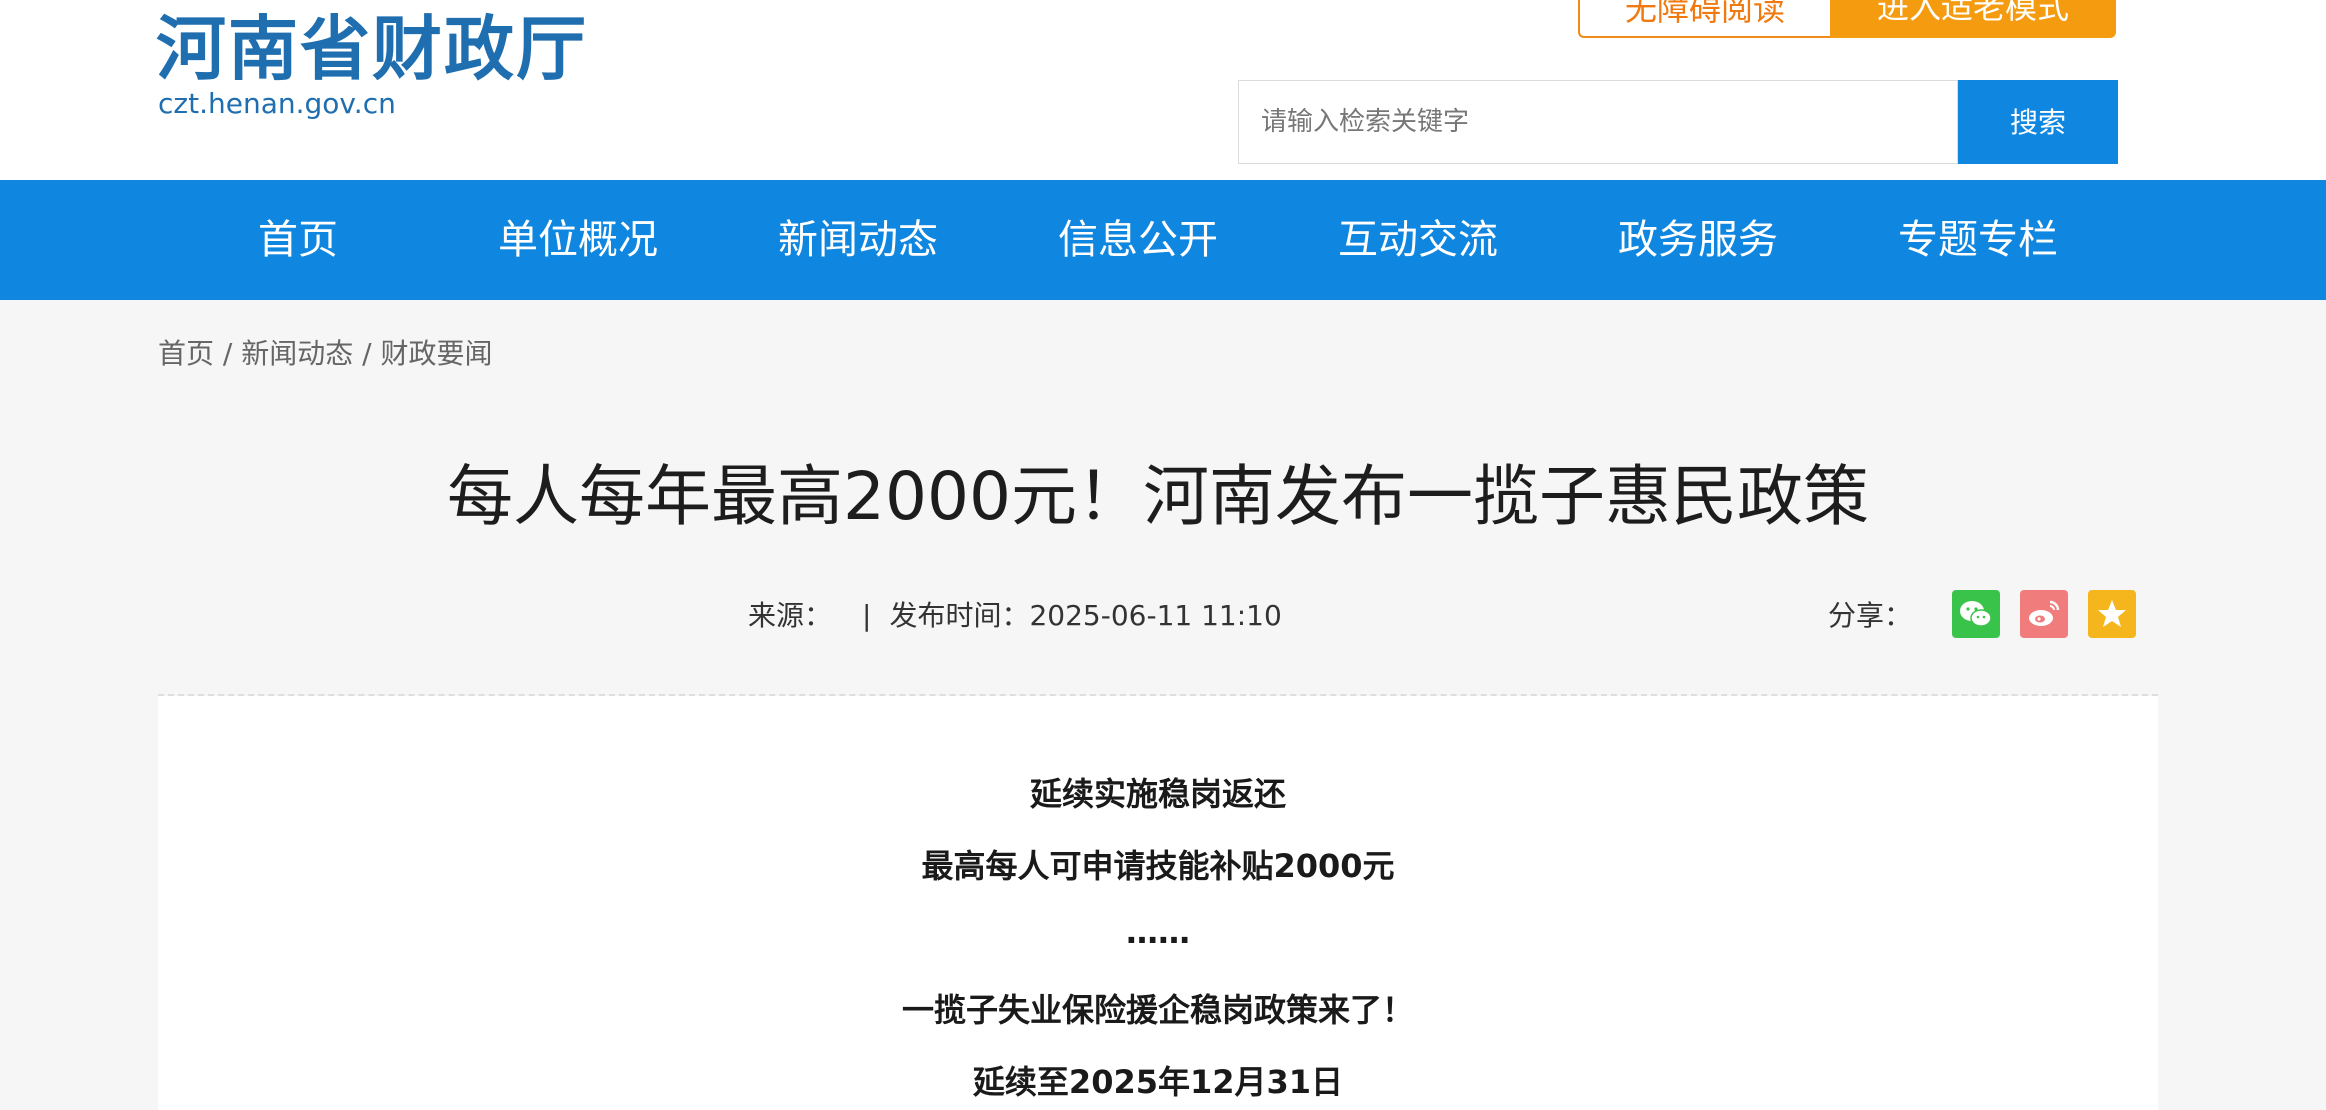 The width and height of the screenshot is (2326, 1110). I want to click on breadcrumb-item-home: 首页, so click(186, 353).